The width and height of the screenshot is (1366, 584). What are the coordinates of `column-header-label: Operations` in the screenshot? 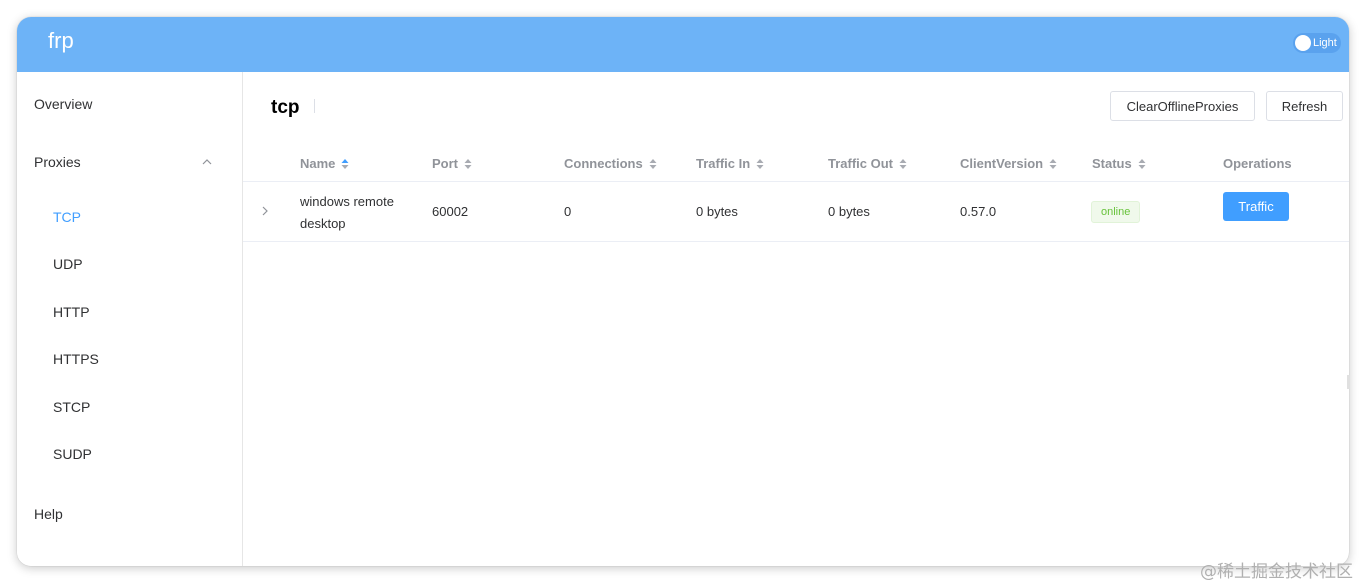 It's located at (1257, 163).